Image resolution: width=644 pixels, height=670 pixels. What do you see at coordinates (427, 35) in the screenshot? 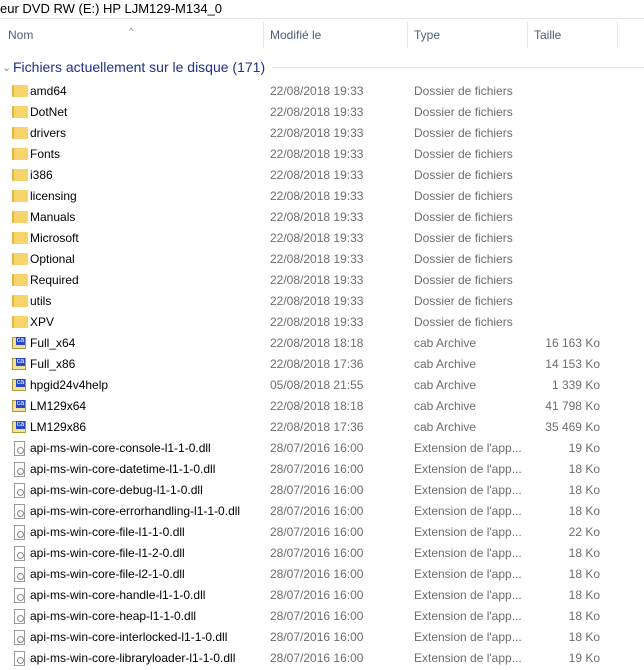
I see `column-label: Type` at bounding box center [427, 35].